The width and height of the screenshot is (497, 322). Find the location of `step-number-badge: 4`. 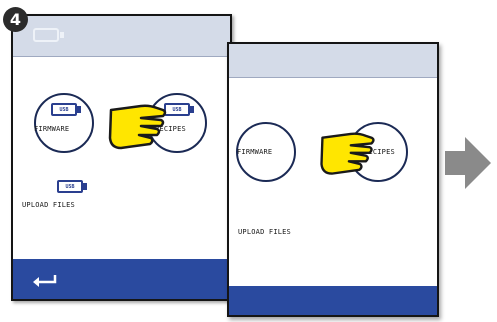

step-number-badge: 4 is located at coordinates (15, 19).